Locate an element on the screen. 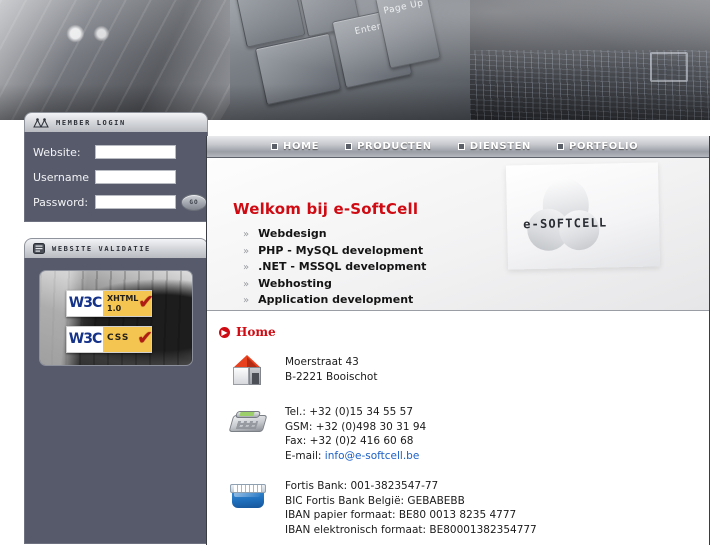 The width and height of the screenshot is (727, 545). website-validation-header: WEBSITE VALIDATIE is located at coordinates (116, 248).